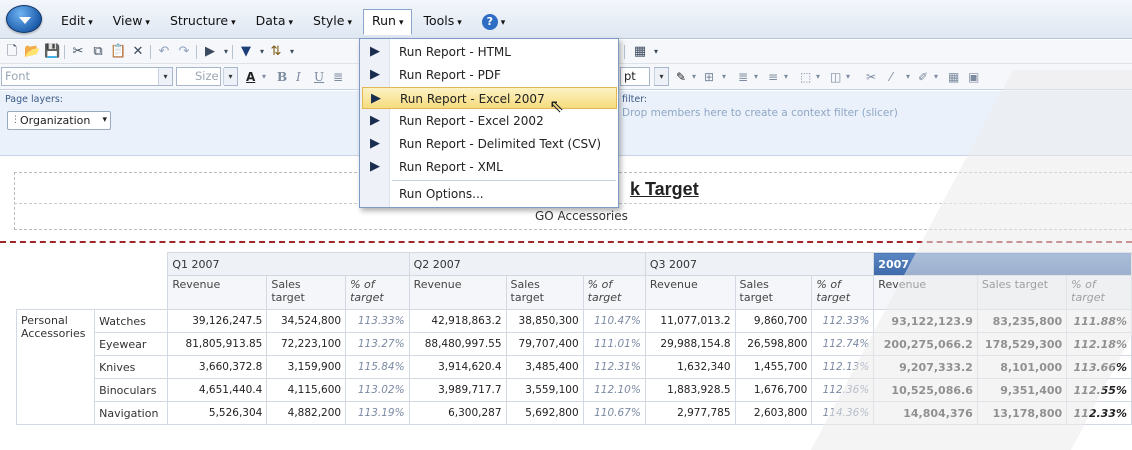 This screenshot has width=1132, height=450. What do you see at coordinates (614, 413) in the screenshot?
I see `cell: 110.67%` at bounding box center [614, 413].